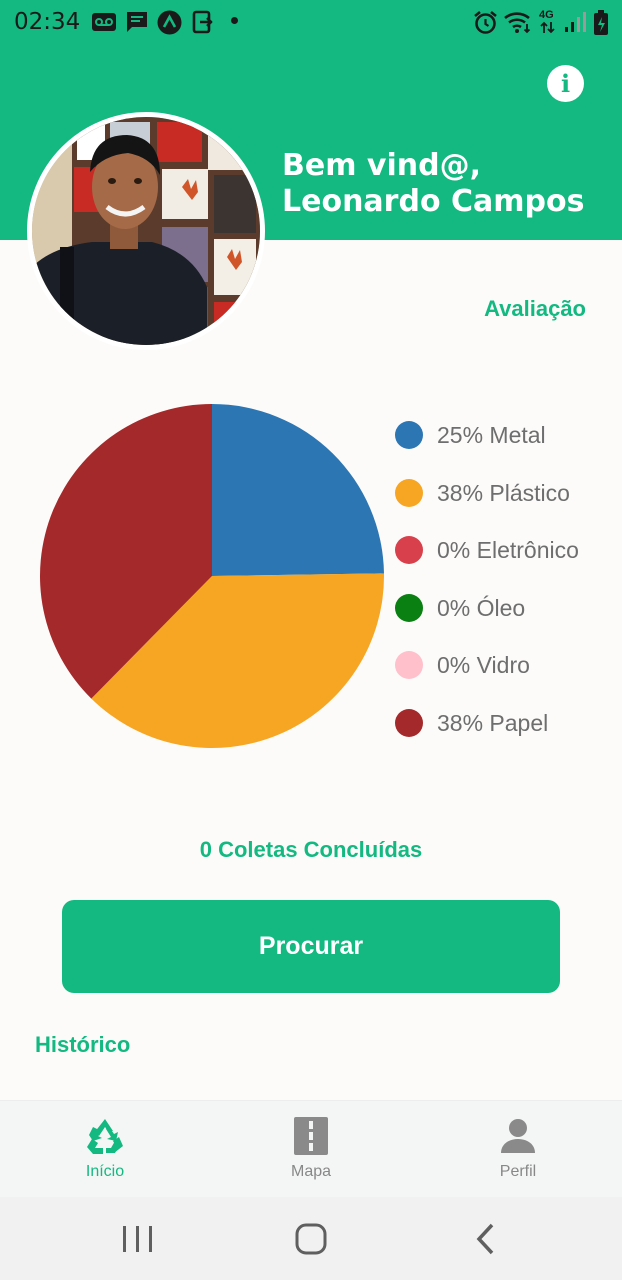 This screenshot has height=1280, width=622. I want to click on legend-label-papel: 38% Papel, so click(493, 722).